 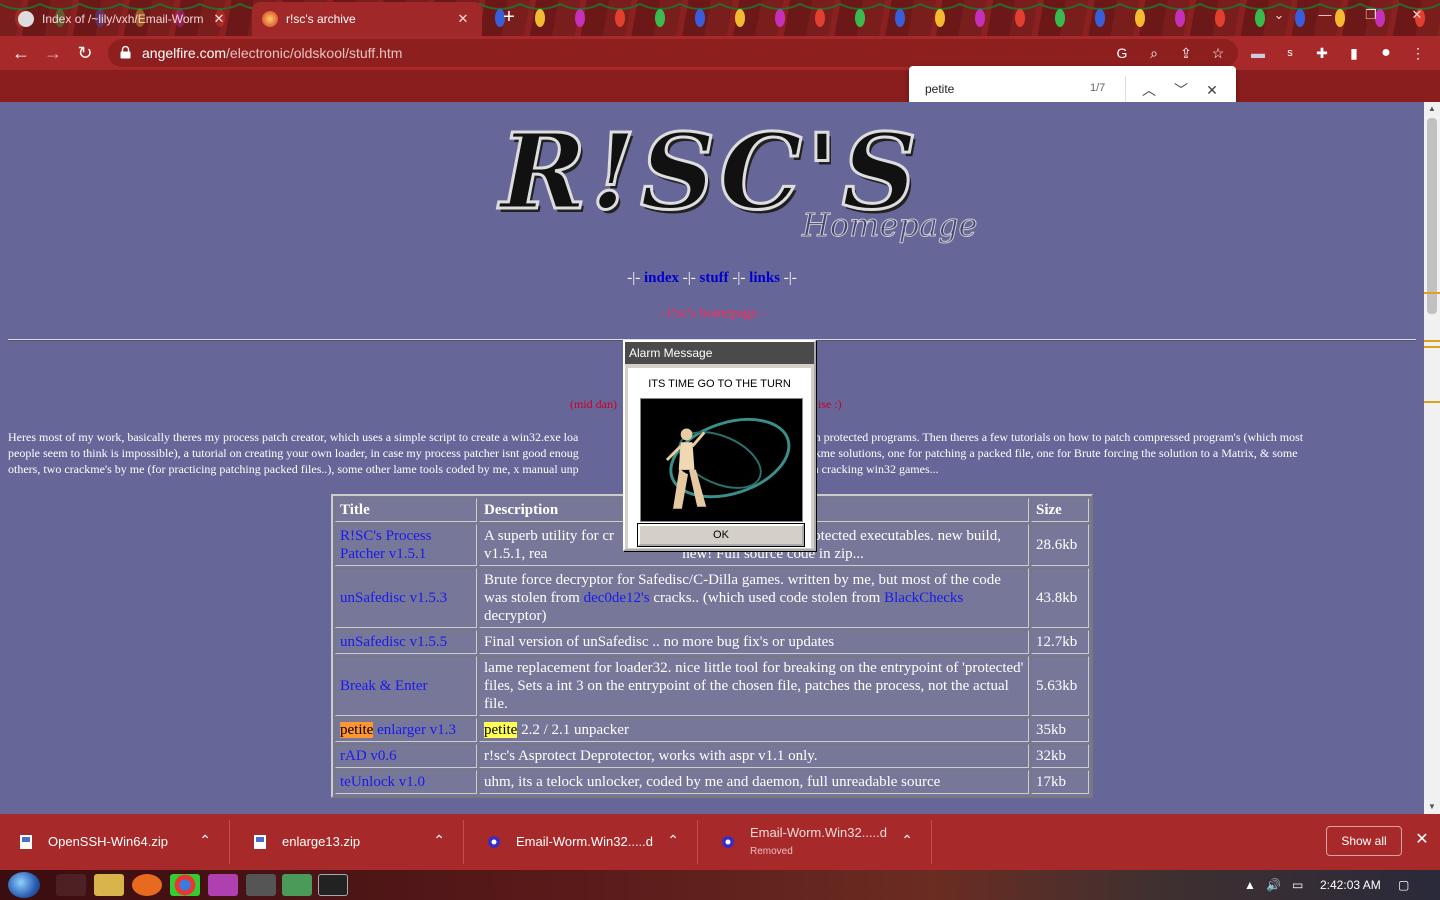 What do you see at coordinates (1212, 90) in the screenshot?
I see `find-close-icon: ✕` at bounding box center [1212, 90].